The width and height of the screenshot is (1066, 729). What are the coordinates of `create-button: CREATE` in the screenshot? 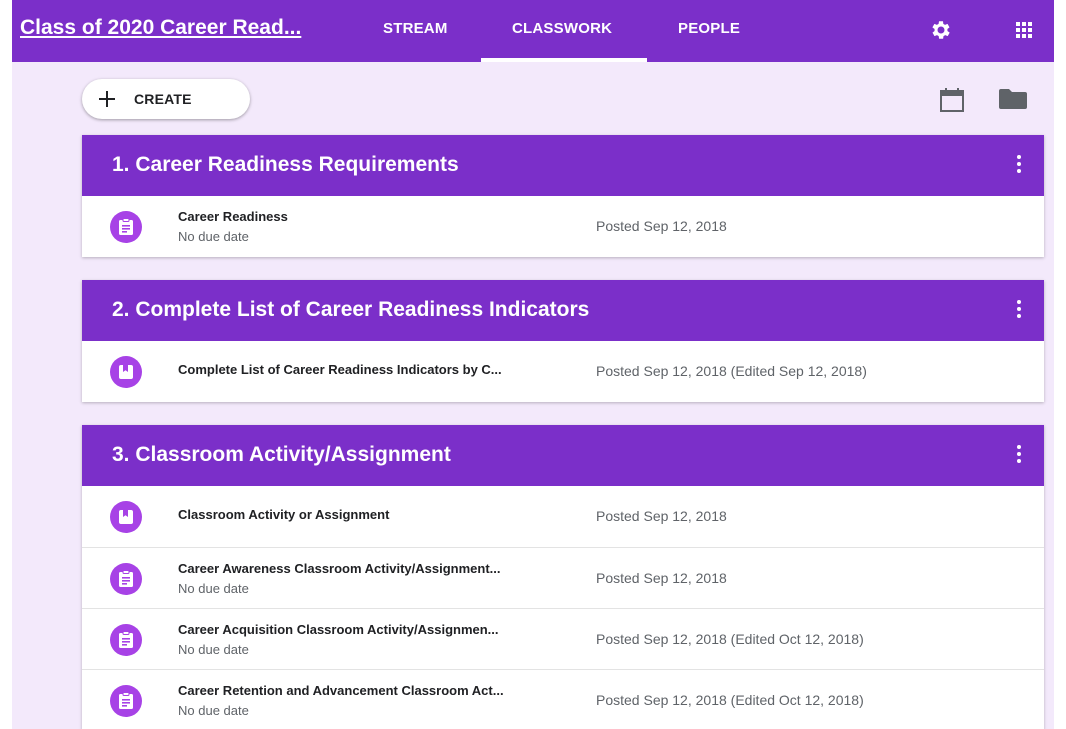 It's located at (166, 99).